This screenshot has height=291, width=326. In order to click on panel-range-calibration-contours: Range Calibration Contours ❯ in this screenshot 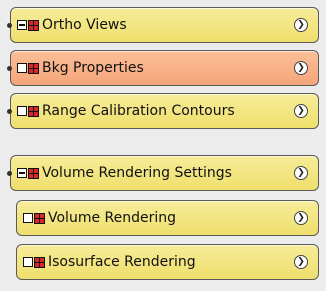, I will do `click(163, 111)`.